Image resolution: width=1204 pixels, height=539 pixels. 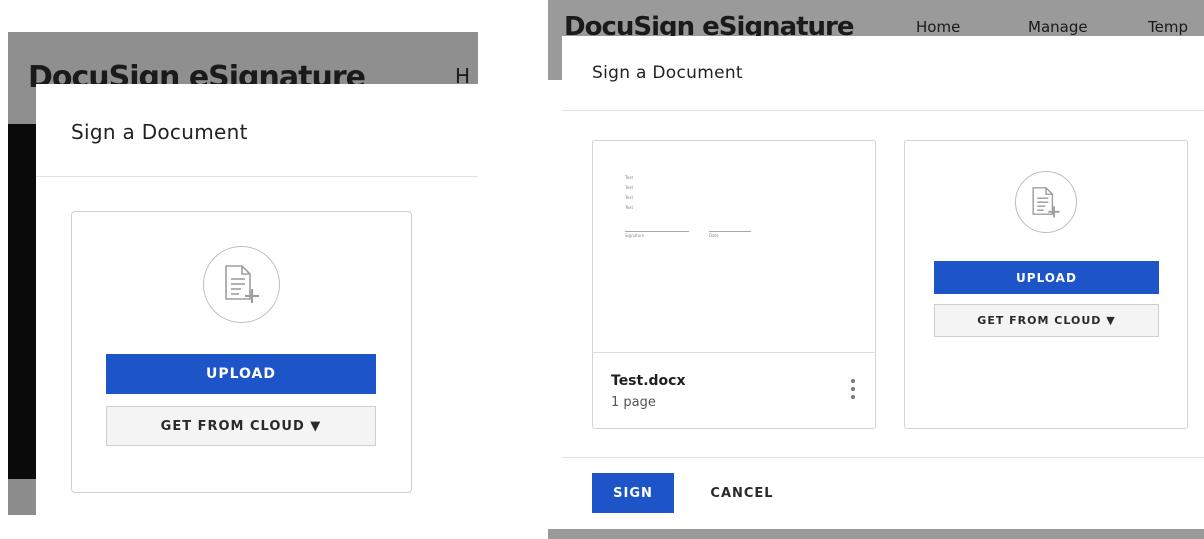 I want to click on nav-item-manage: Manage, so click(x=1058, y=27).